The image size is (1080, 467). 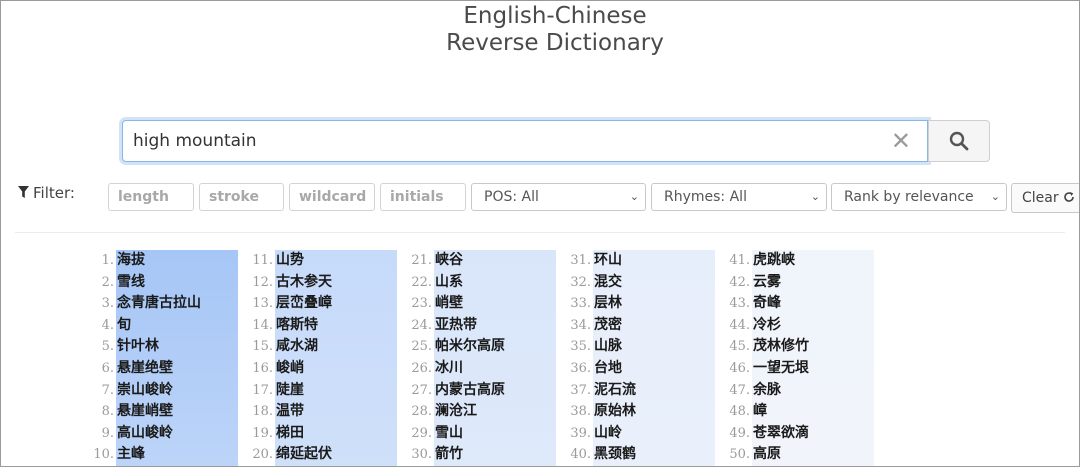 I want to click on result-word: 帕米尔高原, so click(x=495, y=347).